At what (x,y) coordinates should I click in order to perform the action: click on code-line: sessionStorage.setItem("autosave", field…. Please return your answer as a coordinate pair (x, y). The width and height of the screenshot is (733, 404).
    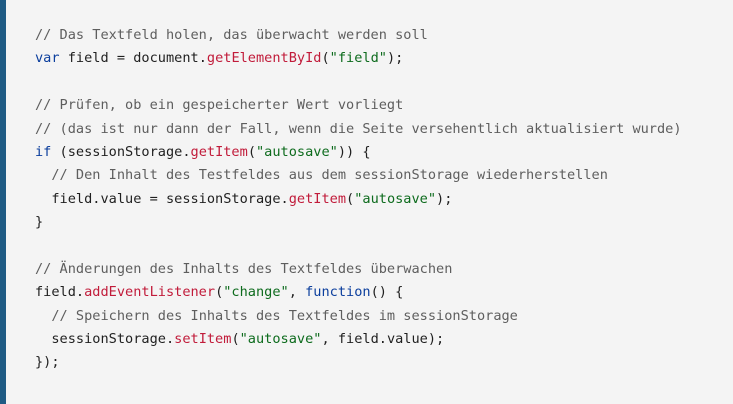
    Looking at the image, I should click on (358, 339).